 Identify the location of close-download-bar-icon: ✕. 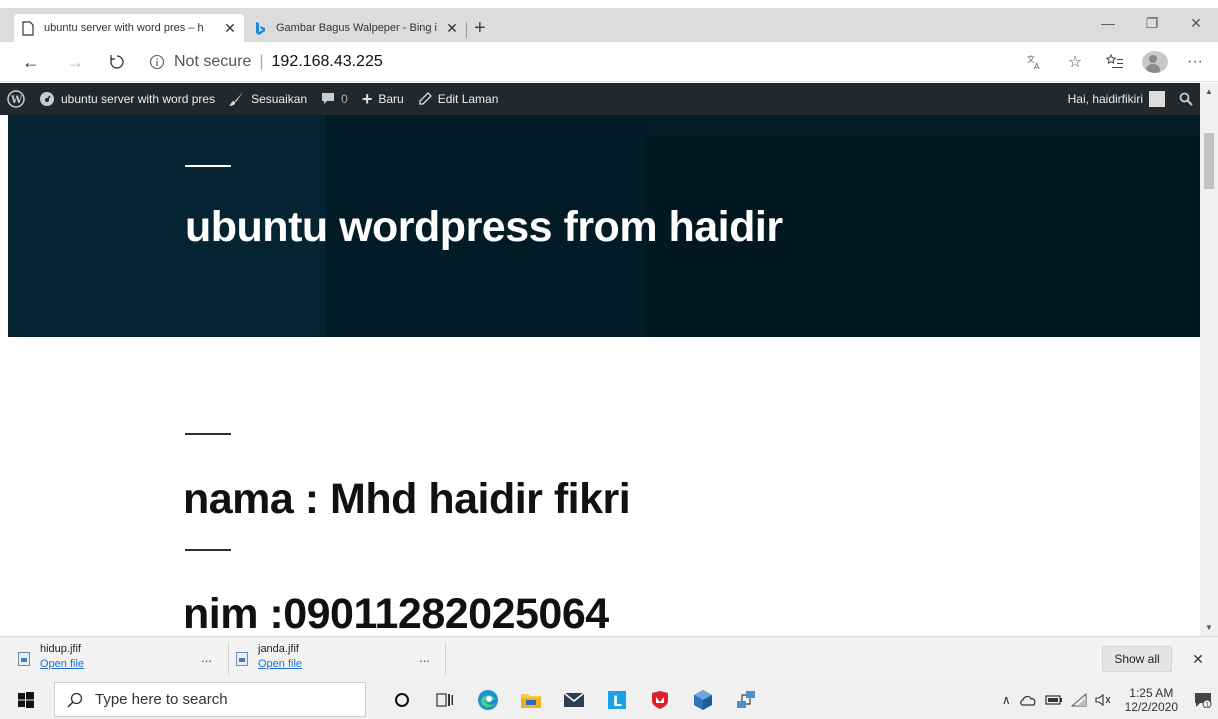
(1198, 659).